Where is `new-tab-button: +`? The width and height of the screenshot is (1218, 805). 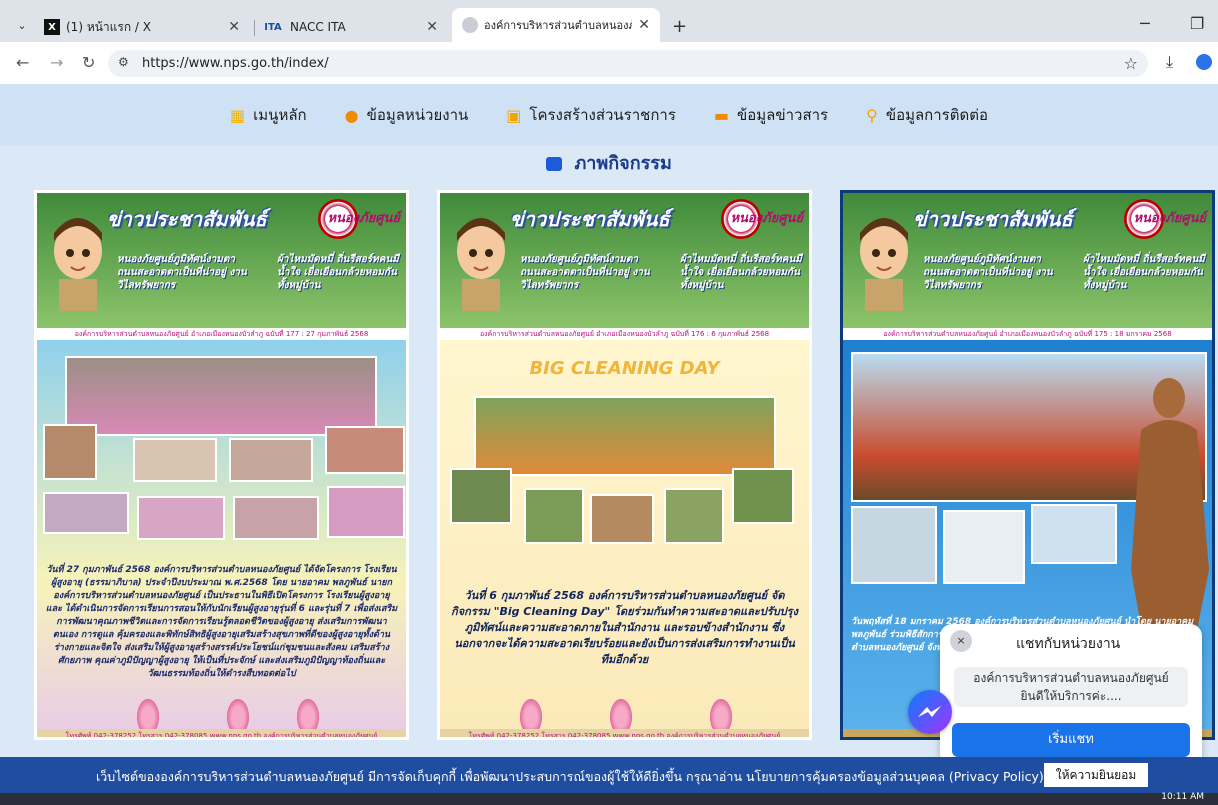 new-tab-button: + is located at coordinates (679, 26).